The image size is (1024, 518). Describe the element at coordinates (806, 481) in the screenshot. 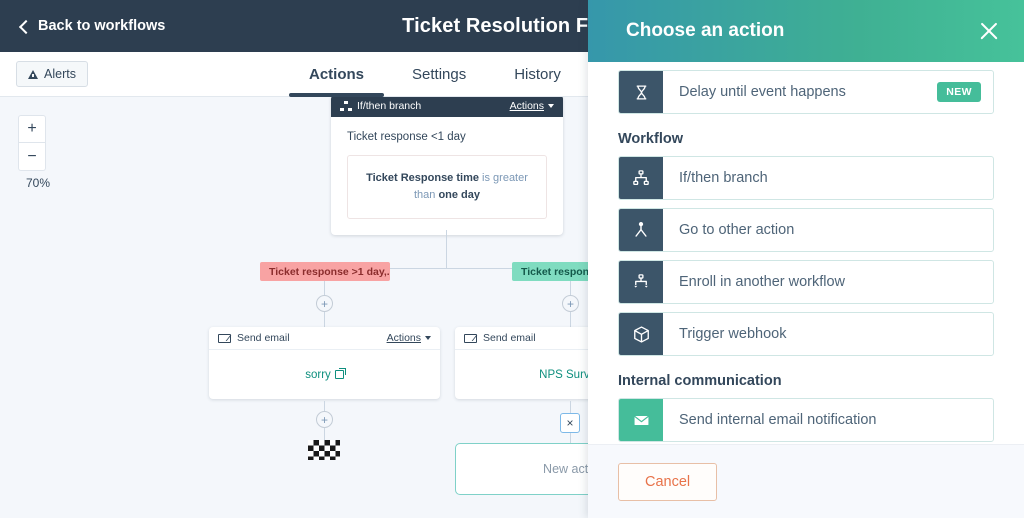

I see `choose-action-panel-footer: Cancel` at that location.